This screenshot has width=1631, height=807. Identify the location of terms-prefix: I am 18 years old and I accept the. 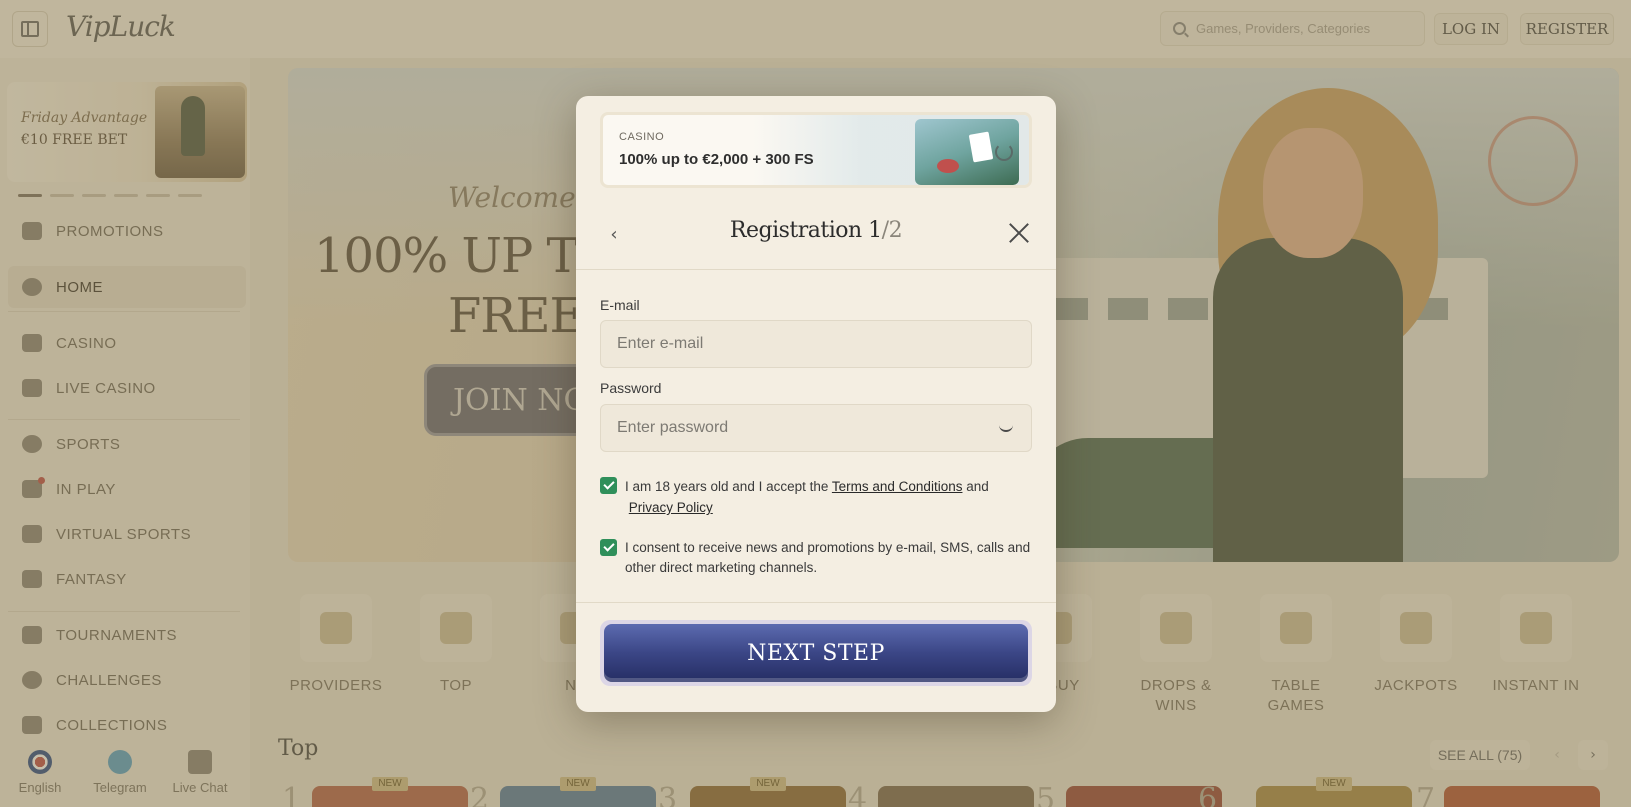
(728, 486).